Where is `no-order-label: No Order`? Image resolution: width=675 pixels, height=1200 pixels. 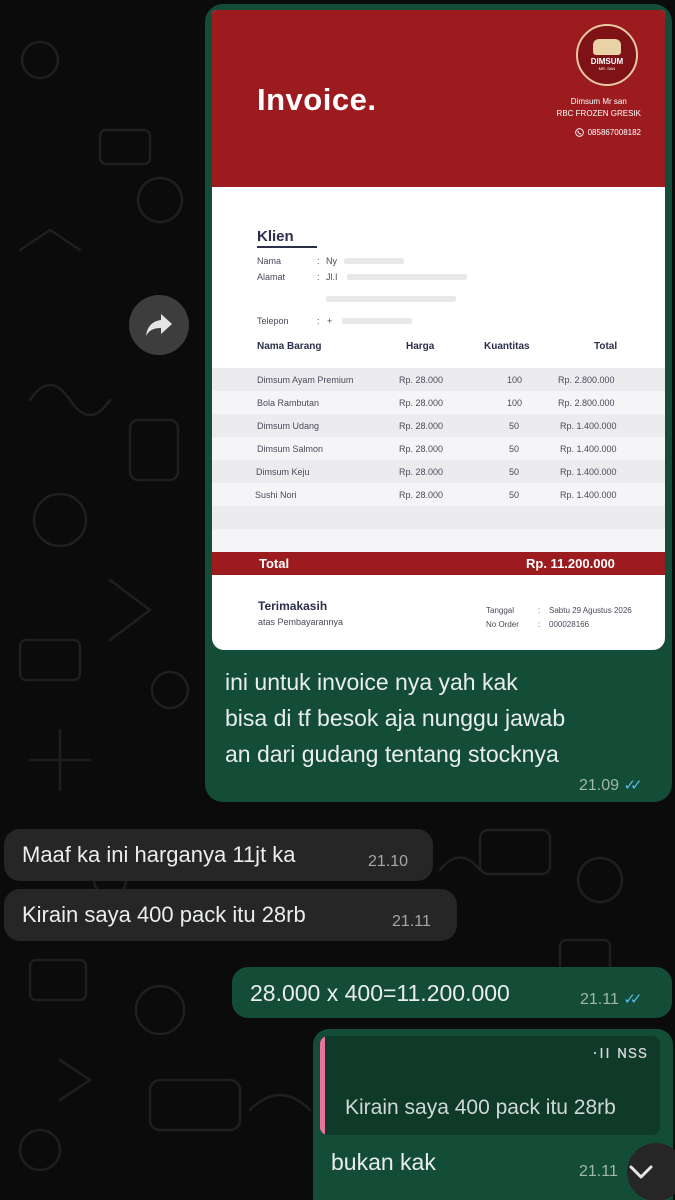
no-order-label: No Order is located at coordinates (502, 624).